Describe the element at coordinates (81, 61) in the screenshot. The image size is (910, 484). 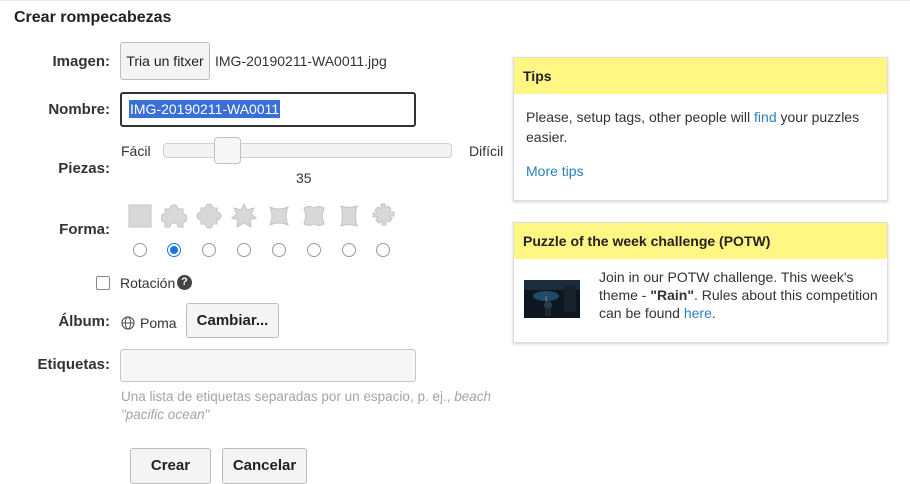
I see `image-label: Imagen:` at that location.